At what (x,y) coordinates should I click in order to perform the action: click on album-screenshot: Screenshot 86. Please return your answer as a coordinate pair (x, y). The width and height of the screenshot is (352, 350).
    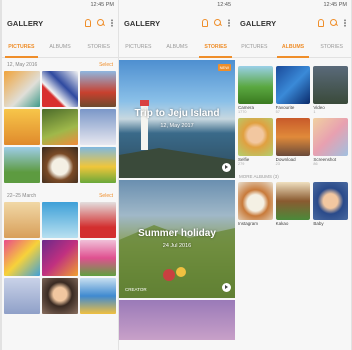
    Looking at the image, I should click on (330, 142).